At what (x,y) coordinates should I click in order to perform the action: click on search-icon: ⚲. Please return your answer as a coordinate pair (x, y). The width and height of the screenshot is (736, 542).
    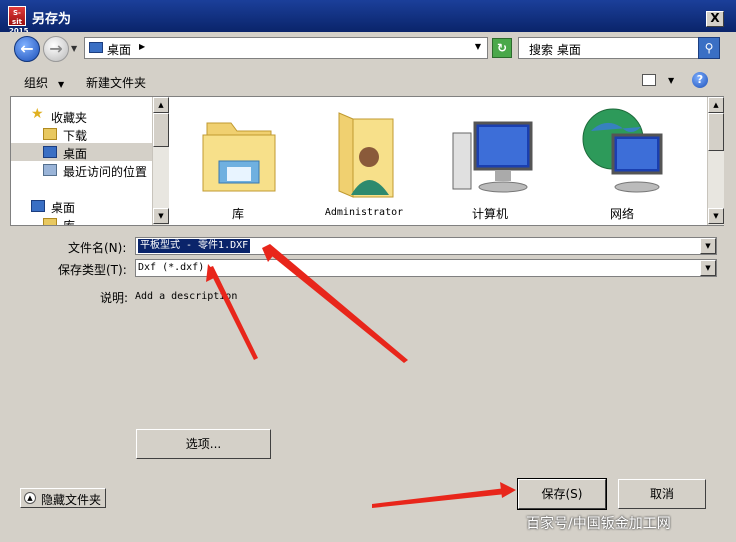
    Looking at the image, I should click on (709, 48).